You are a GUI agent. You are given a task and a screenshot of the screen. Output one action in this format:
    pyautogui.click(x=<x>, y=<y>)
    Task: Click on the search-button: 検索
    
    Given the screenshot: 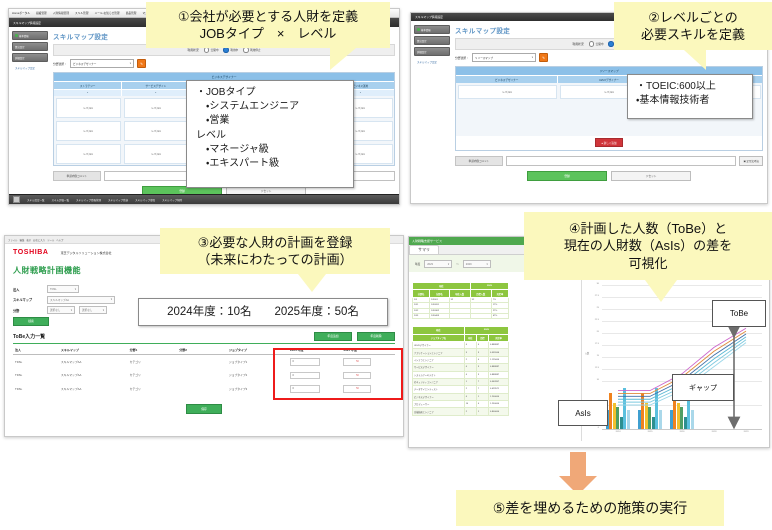 What is the action you would take?
    pyautogui.click(x=31, y=321)
    